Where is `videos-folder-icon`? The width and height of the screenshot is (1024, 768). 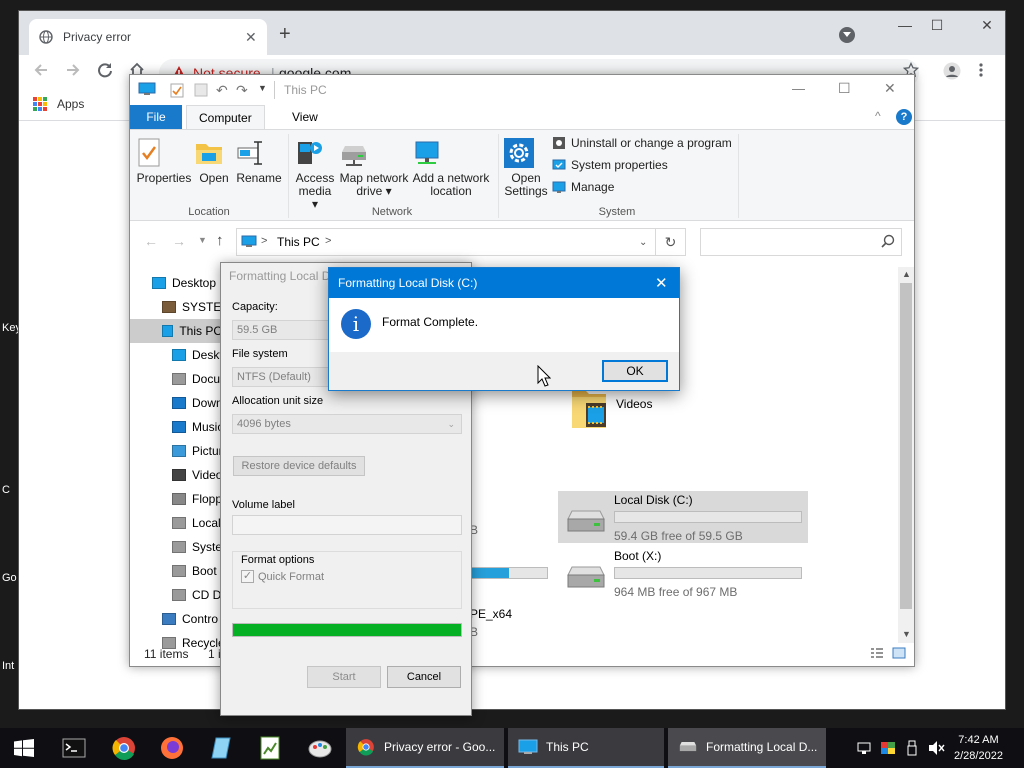
videos-folder-icon is located at coordinates (589, 408).